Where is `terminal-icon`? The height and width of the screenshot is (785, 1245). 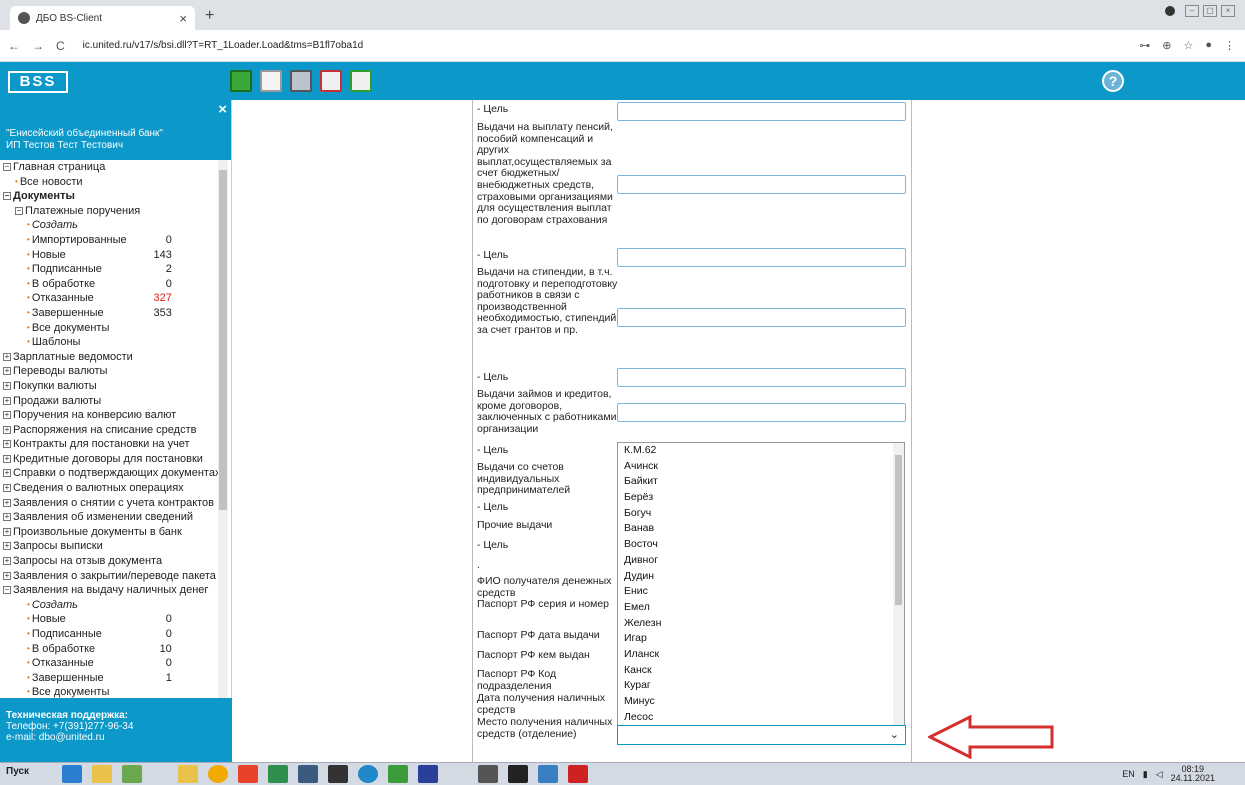 terminal-icon is located at coordinates (518, 774).